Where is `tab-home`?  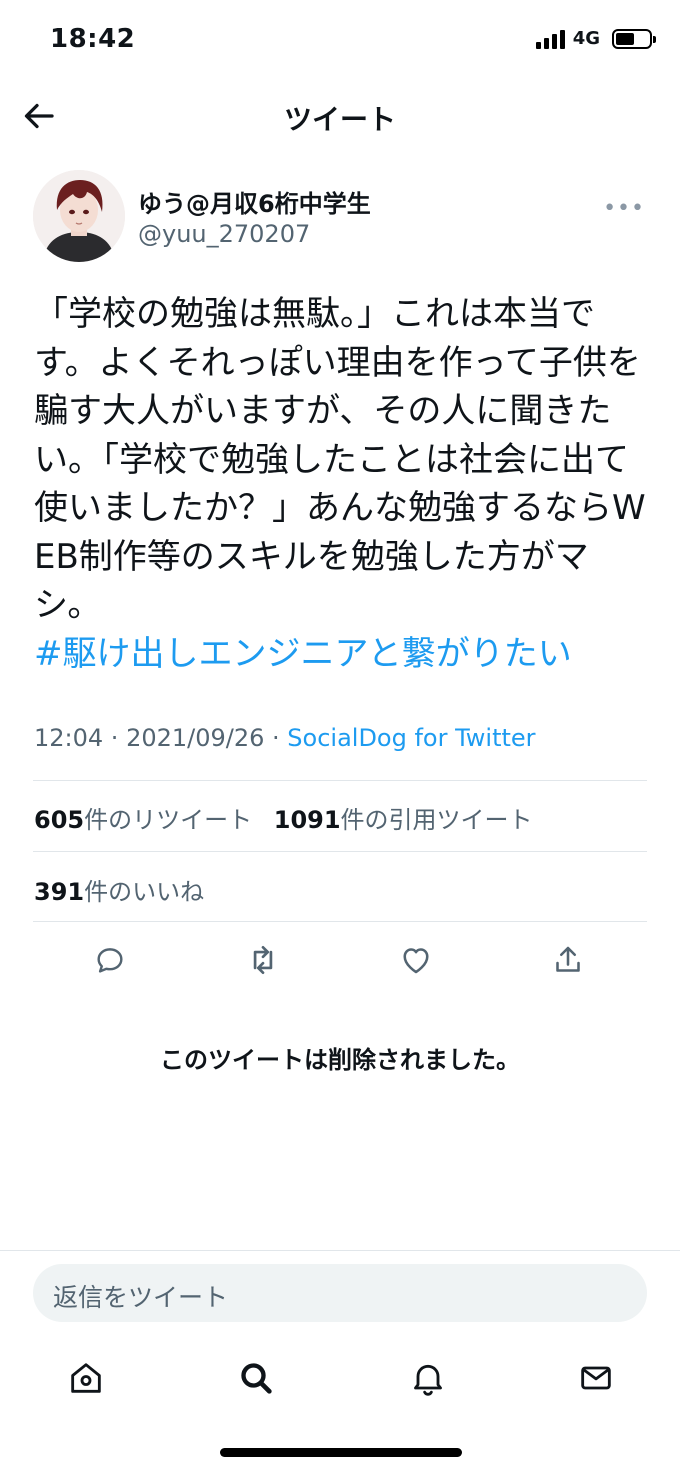 tab-home is located at coordinates (86, 1378).